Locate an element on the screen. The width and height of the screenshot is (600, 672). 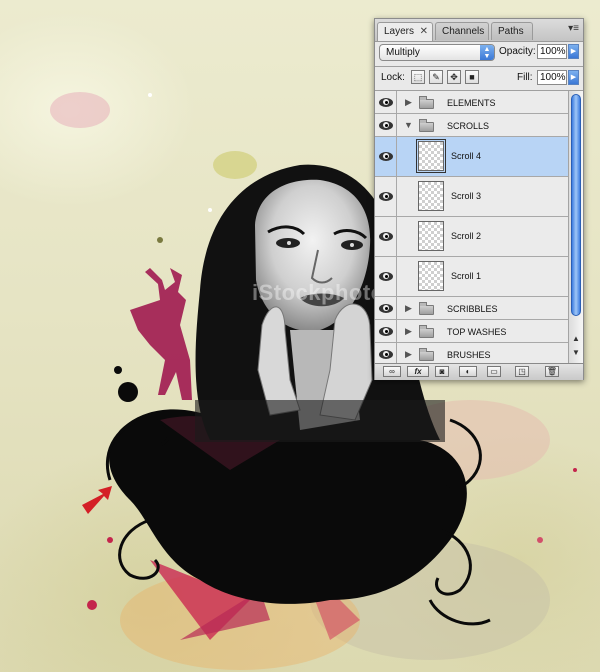
opacity-slider-arrow-icon: ▶ is located at coordinates (573, 51).